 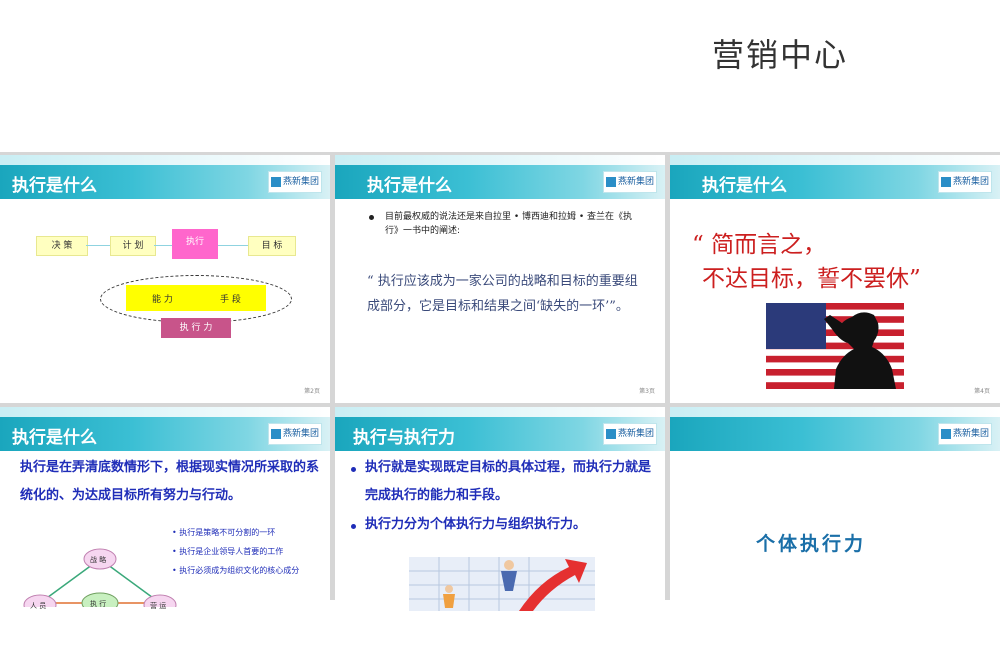 What do you see at coordinates (502, 584) in the screenshot?
I see `business-growth-image` at bounding box center [502, 584].